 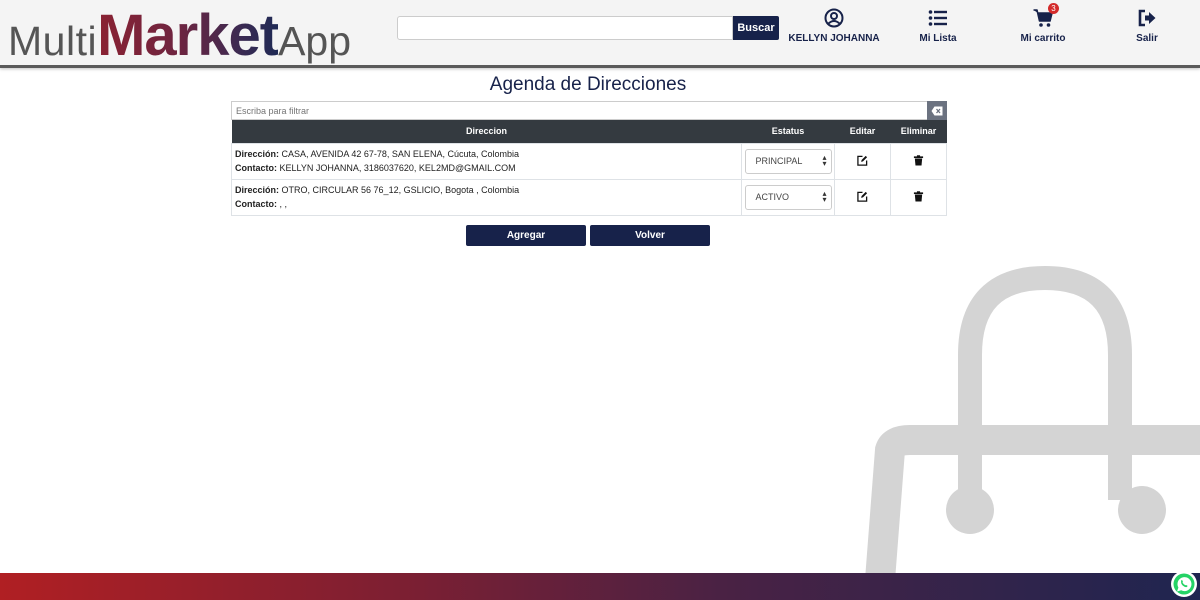 What do you see at coordinates (1043, 38) in the screenshot?
I see `nav-cart-label: Mi carrito` at bounding box center [1043, 38].